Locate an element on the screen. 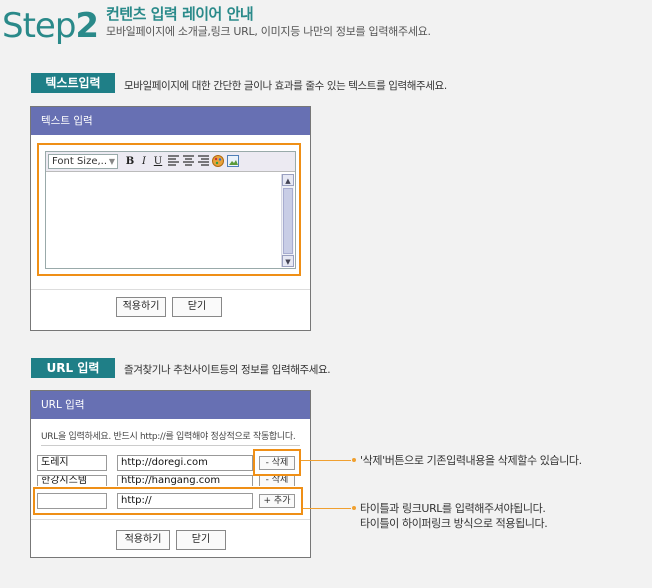  text-apply-button: 적용하기 is located at coordinates (141, 307).